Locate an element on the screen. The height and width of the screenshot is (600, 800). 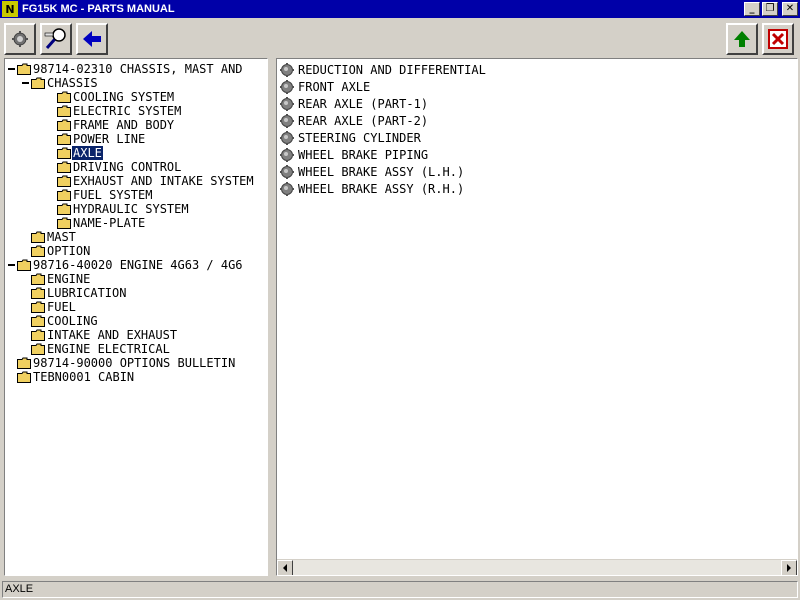
tree-item: FUEL is located at coordinates (54, 307).